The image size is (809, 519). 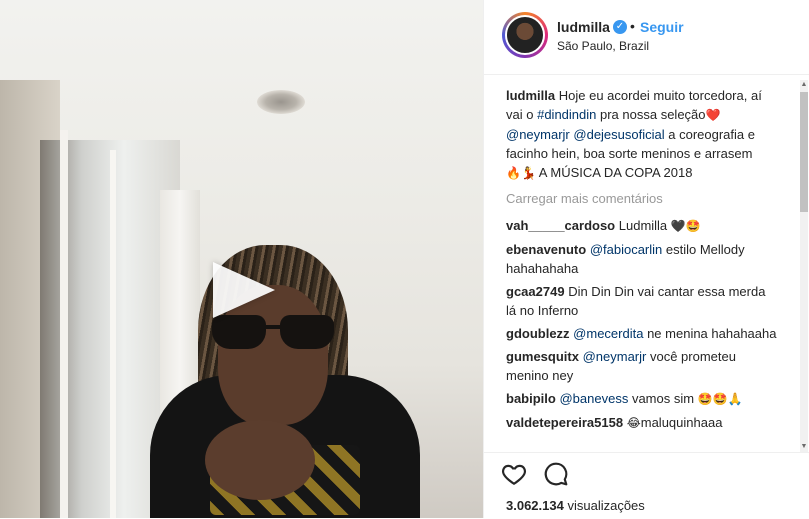 I want to click on view-count: 3.062.134 visualizações, so click(x=575, y=505).